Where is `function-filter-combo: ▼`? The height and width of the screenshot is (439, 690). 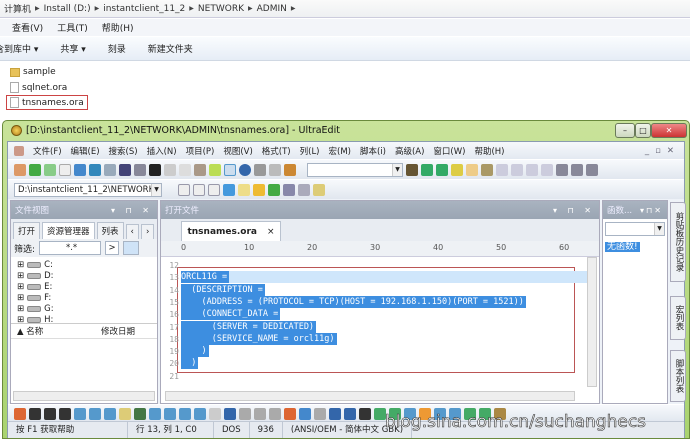 function-filter-combo: ▼ is located at coordinates (635, 229).